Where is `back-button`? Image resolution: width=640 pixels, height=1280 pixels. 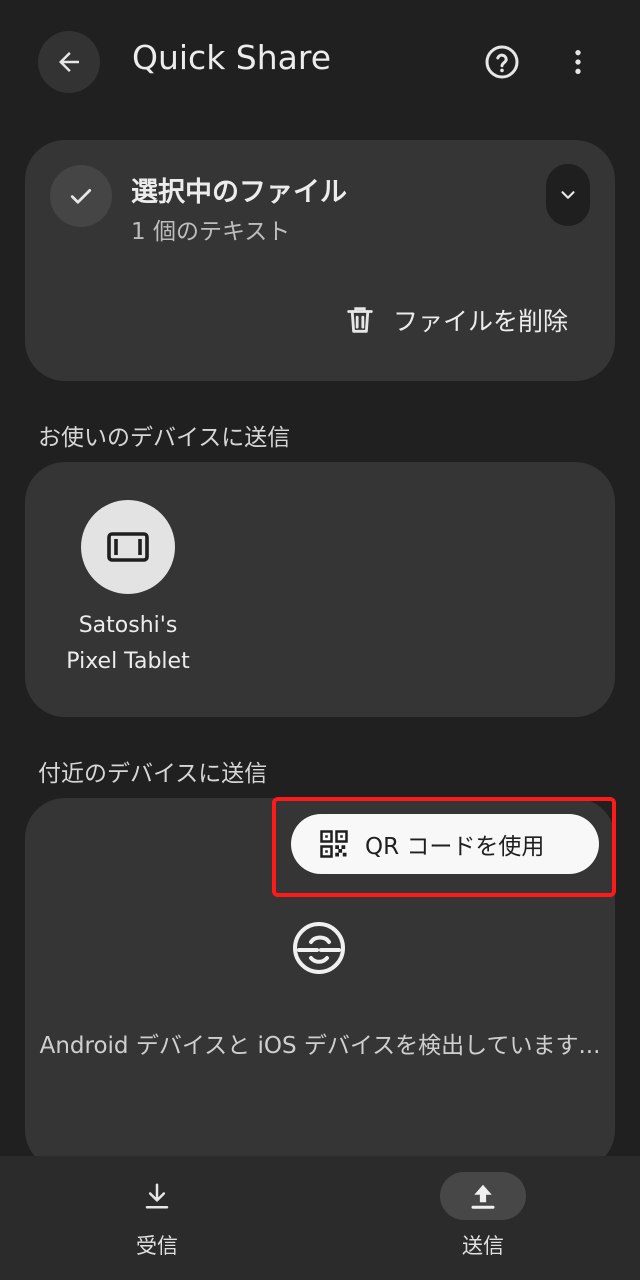 back-button is located at coordinates (69, 62).